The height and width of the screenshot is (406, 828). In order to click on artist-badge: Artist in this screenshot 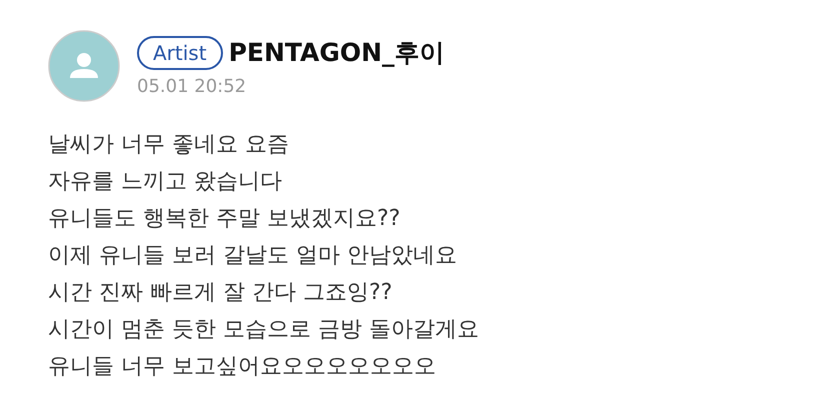, I will do `click(180, 53)`.